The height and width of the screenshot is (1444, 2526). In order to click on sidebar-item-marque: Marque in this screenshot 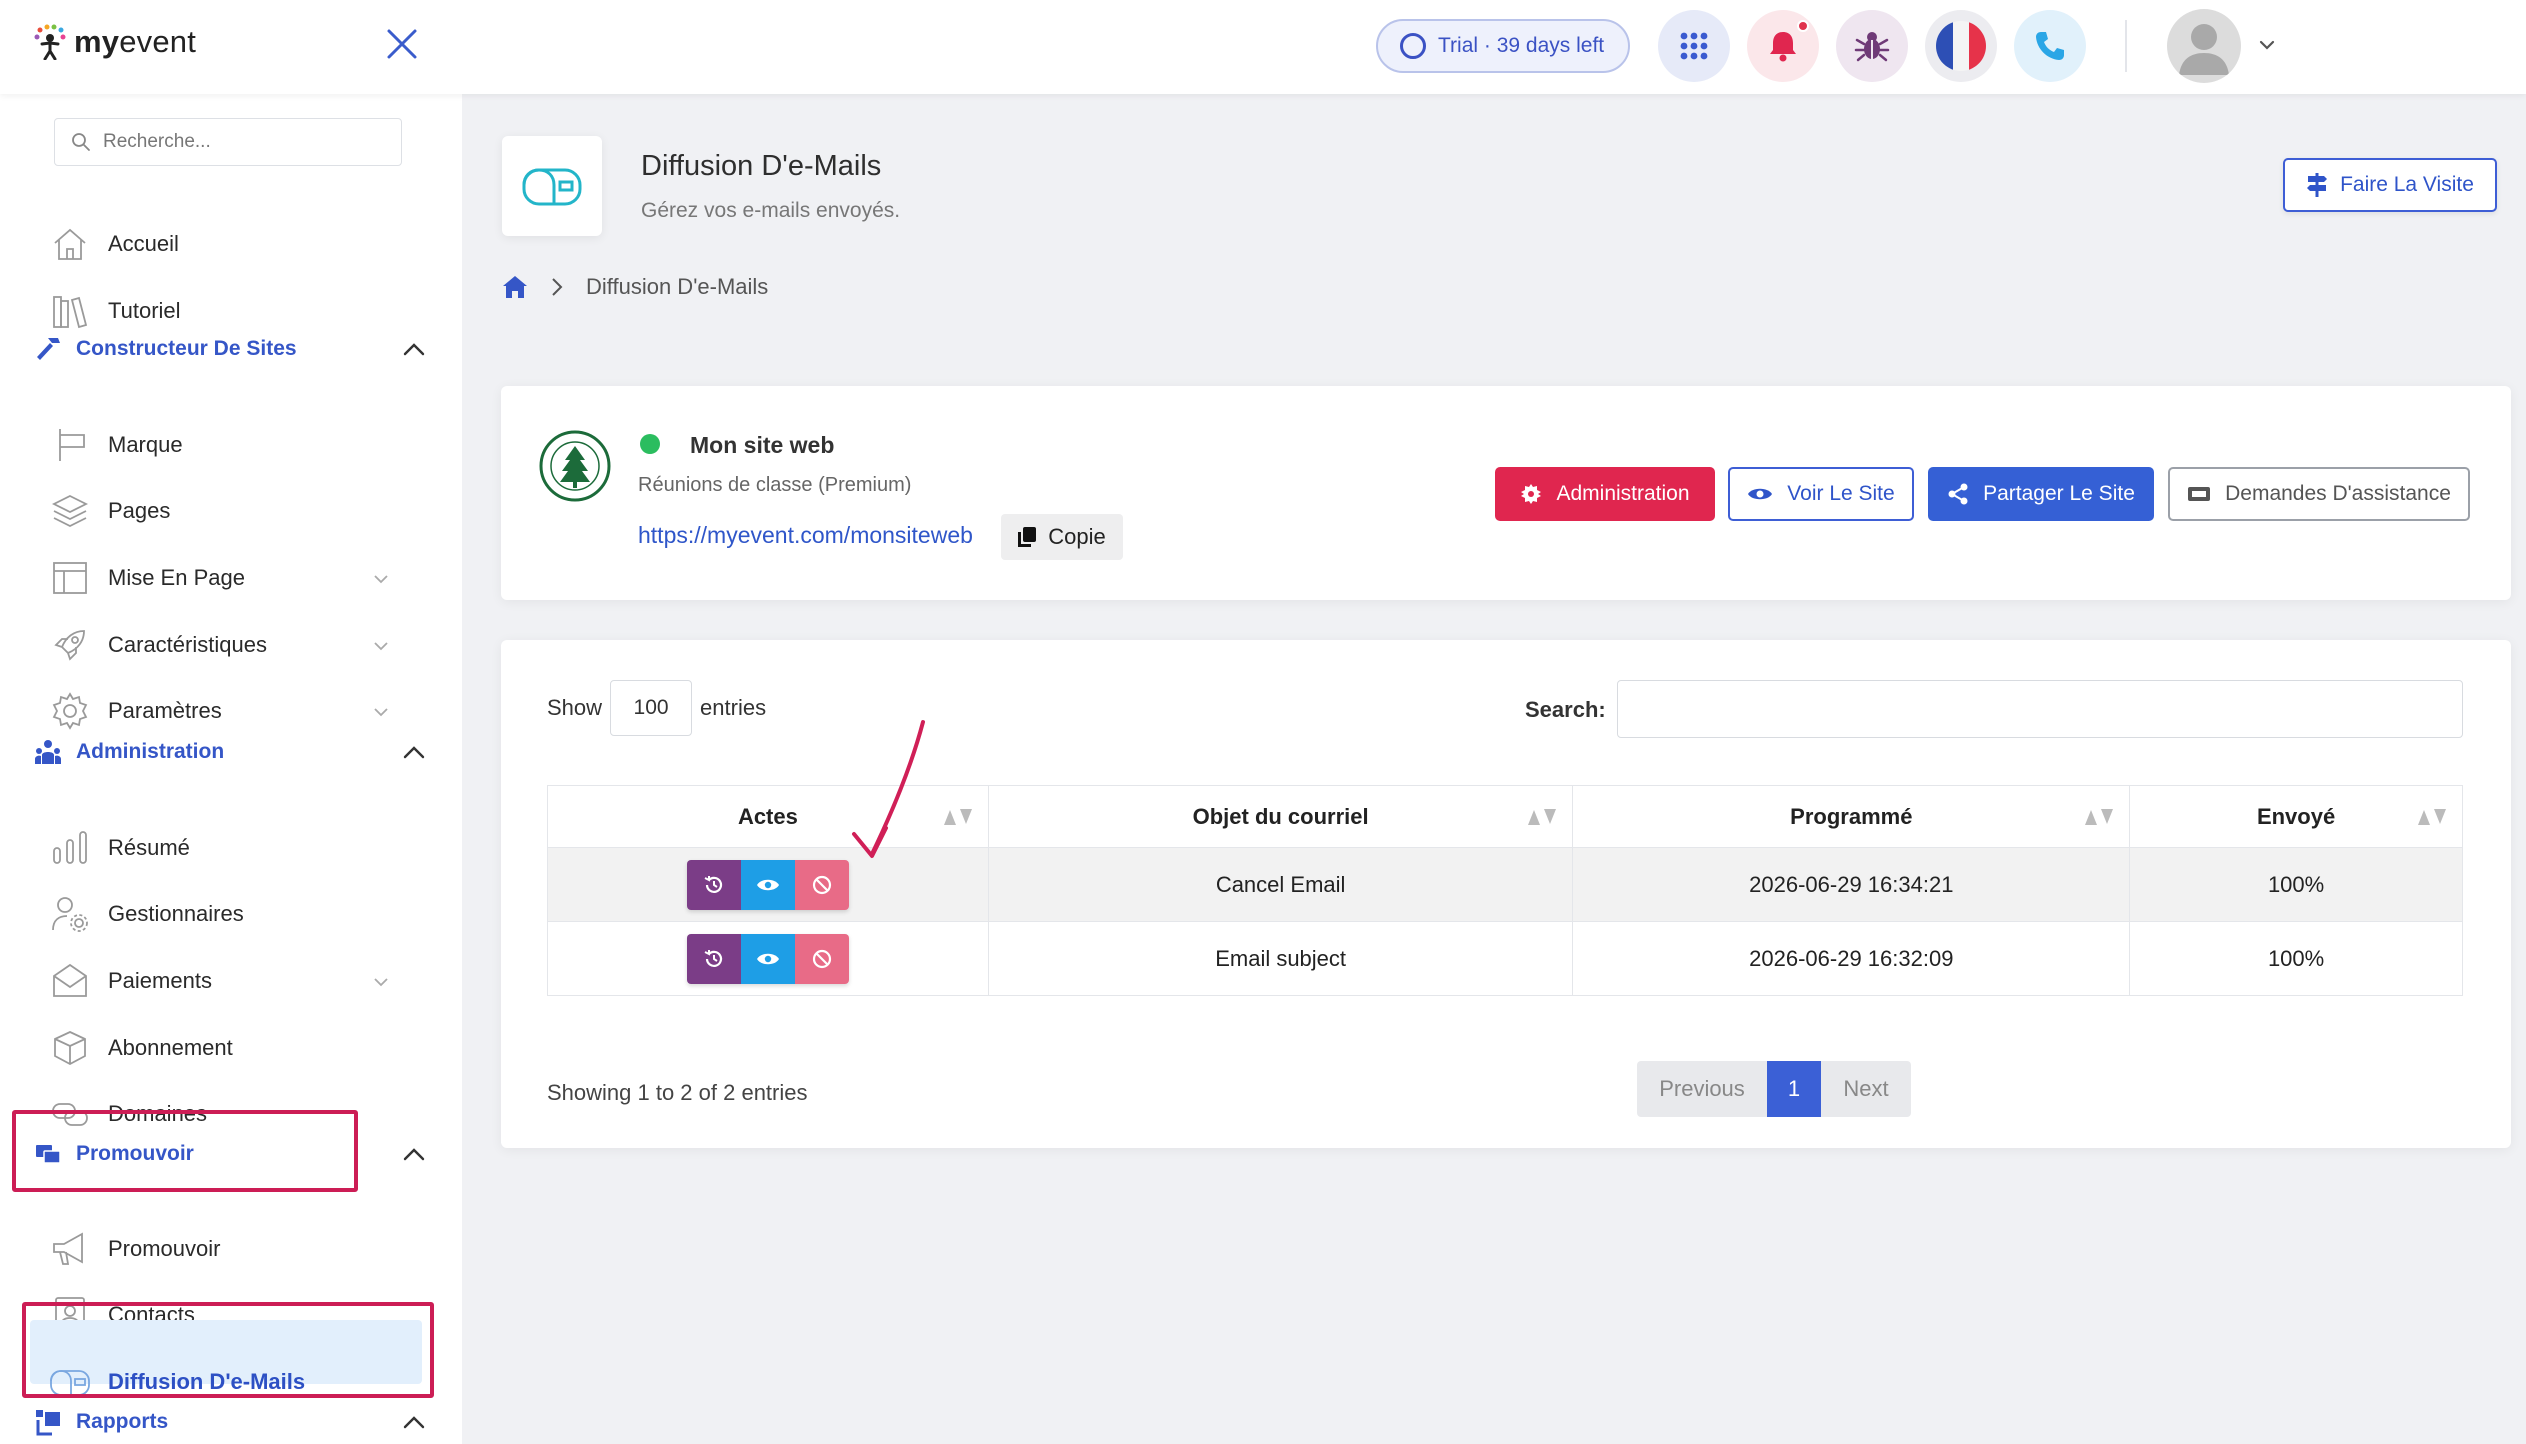, I will do `click(238, 445)`.